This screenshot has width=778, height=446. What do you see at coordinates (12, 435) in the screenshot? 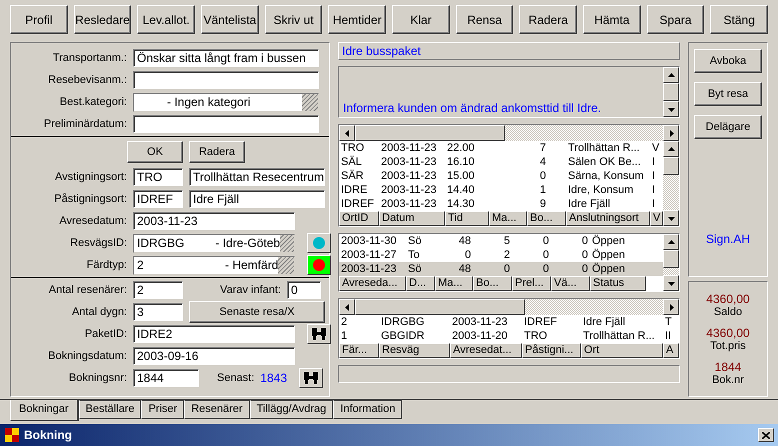
I see `app-icon` at bounding box center [12, 435].